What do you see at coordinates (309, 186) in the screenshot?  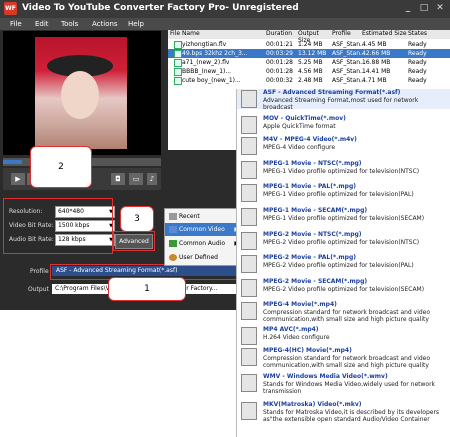 I see `format-name: MPEG-1 Movie - PAL(*.mpg)` at bounding box center [309, 186].